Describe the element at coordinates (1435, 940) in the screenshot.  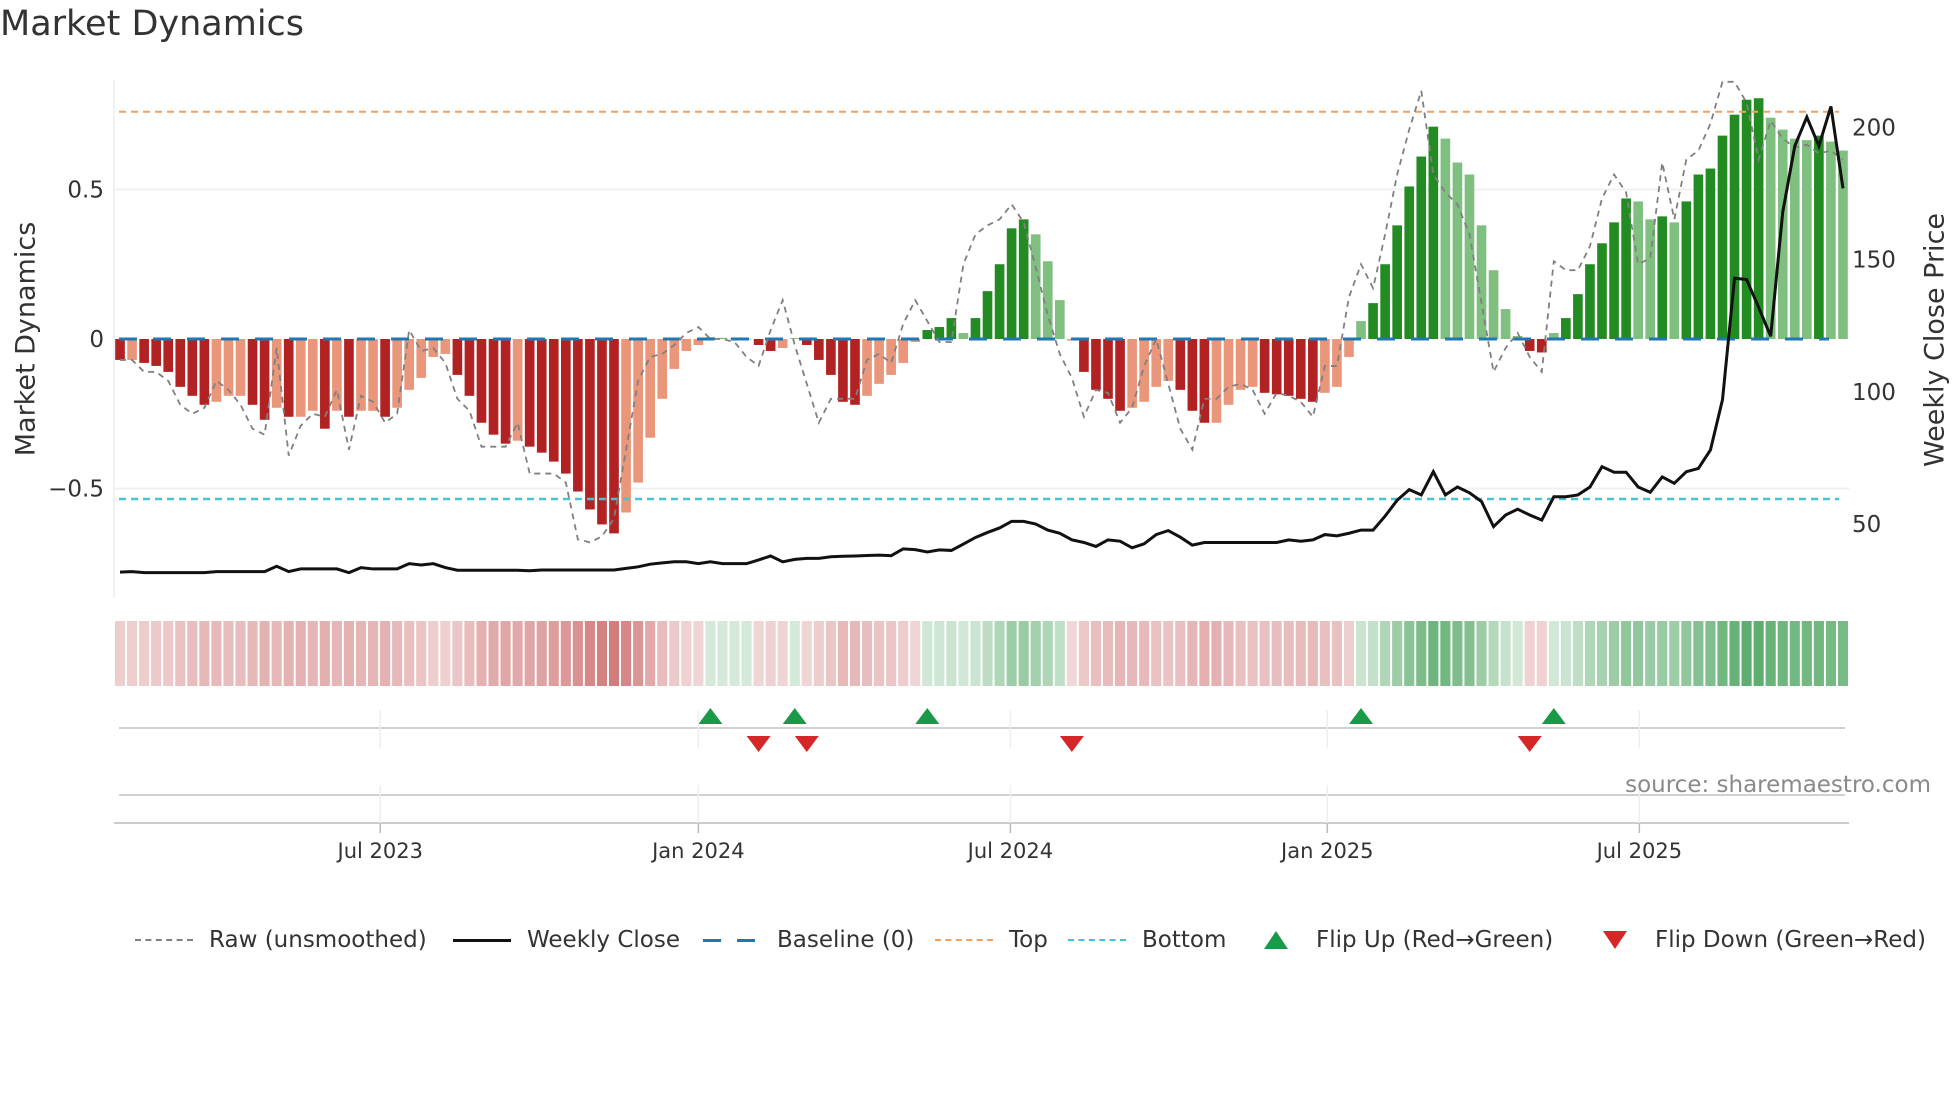
I see `legend-flip-up-label: Flip Up (Red→Green)` at that location.